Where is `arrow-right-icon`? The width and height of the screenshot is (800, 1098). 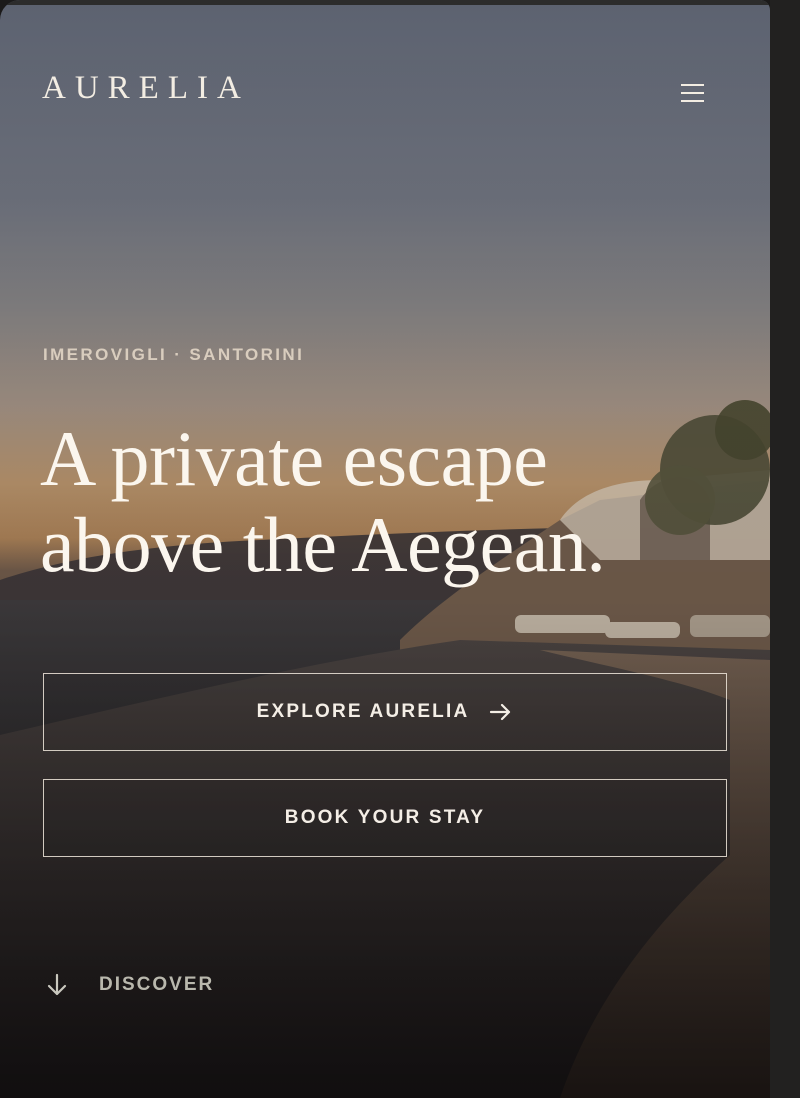
arrow-right-icon is located at coordinates (500, 712).